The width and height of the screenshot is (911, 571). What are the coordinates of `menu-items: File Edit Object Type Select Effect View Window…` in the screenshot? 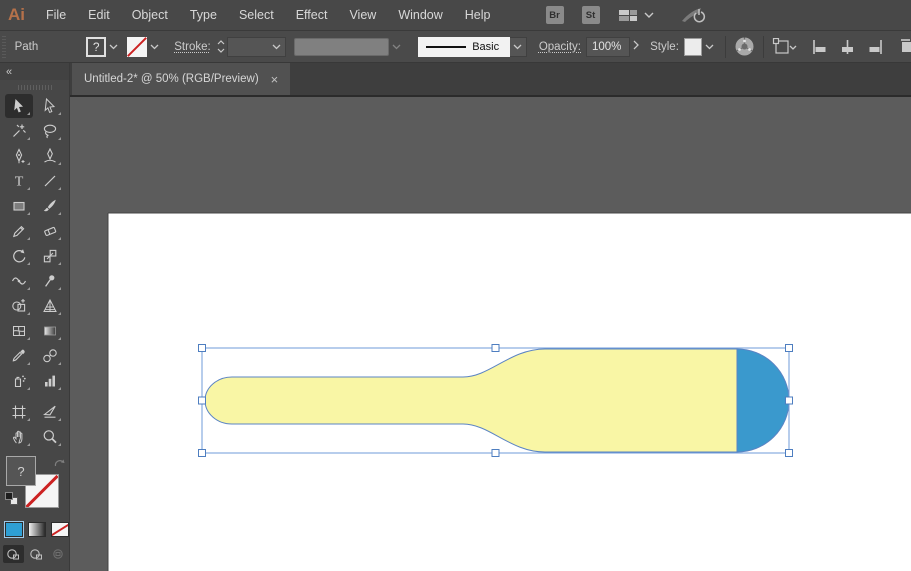 It's located at (268, 15).